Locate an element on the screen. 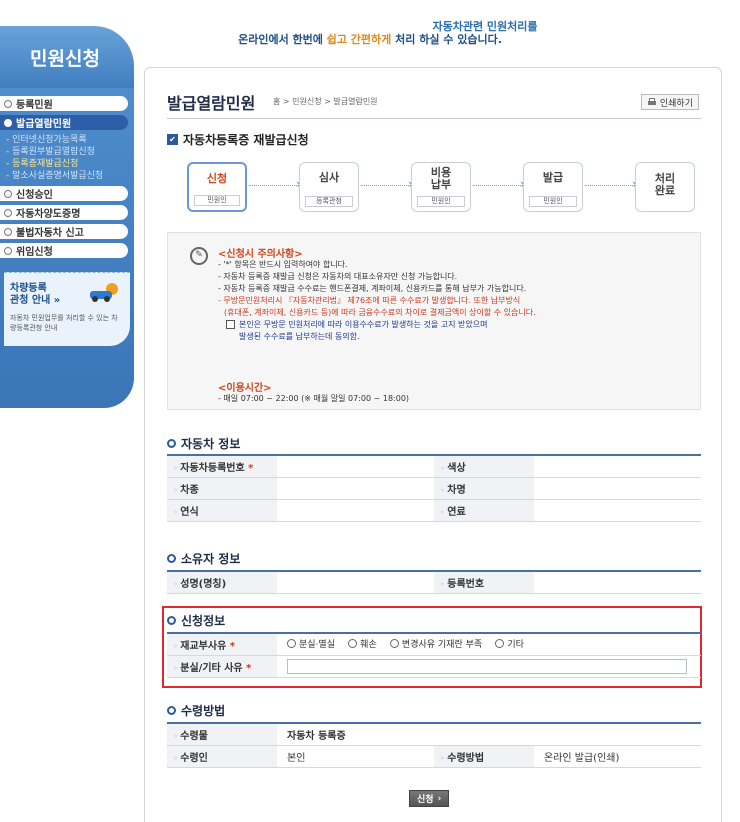 The height and width of the screenshot is (822, 740). submit-label: 신청 is located at coordinates (425, 800).